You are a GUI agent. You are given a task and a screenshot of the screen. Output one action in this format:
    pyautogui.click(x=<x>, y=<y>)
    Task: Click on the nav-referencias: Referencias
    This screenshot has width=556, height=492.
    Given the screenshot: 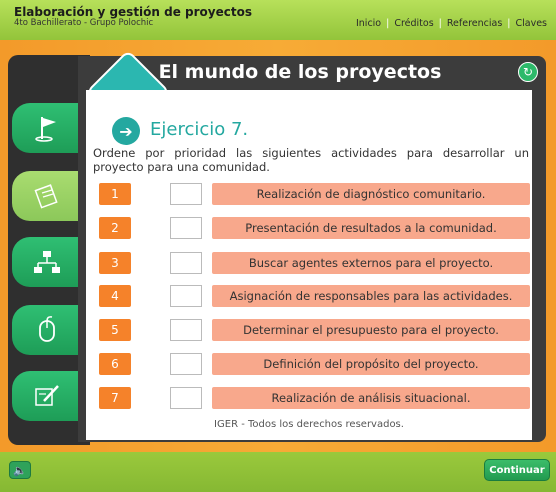 What is the action you would take?
    pyautogui.click(x=474, y=23)
    